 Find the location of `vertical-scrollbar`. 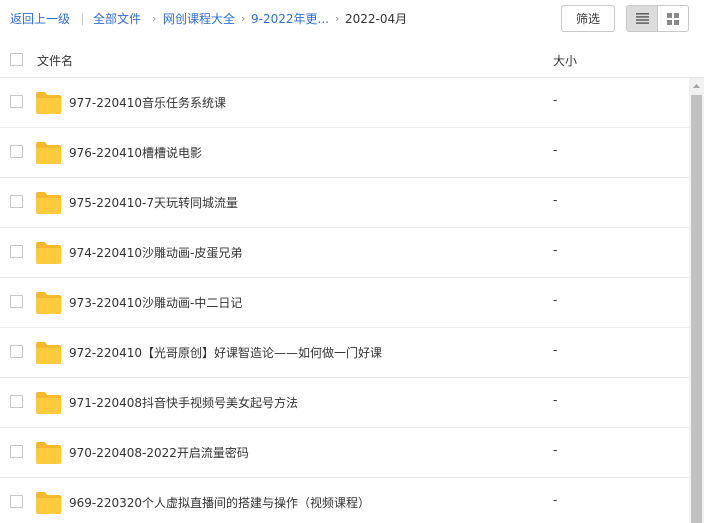

vertical-scrollbar is located at coordinates (696, 300).